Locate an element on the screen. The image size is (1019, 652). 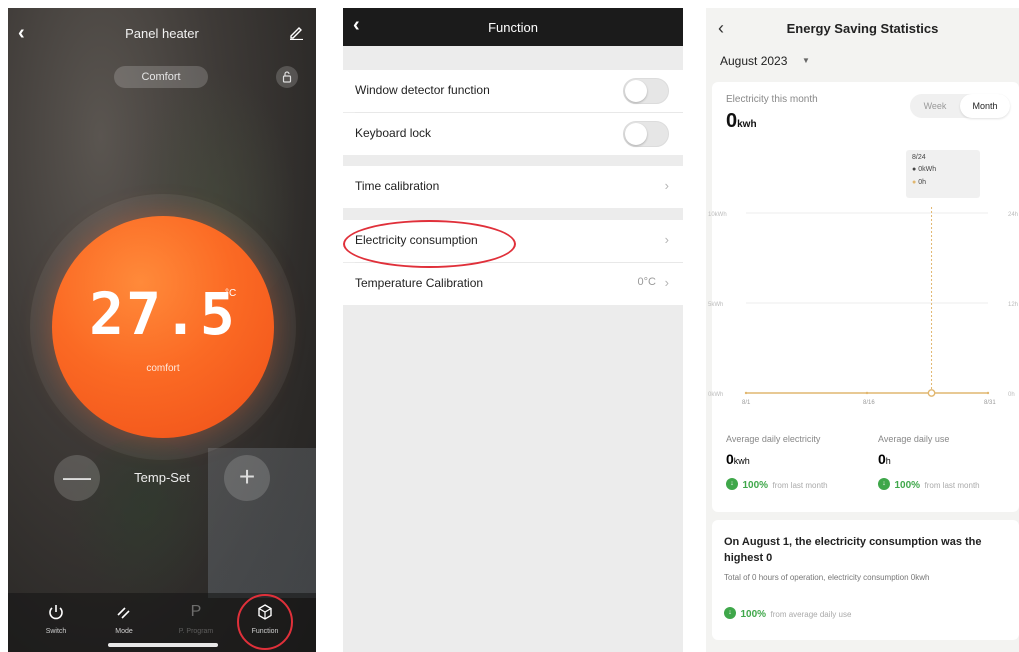
avg-electricity-value: 0 is located at coordinates (730, 459).